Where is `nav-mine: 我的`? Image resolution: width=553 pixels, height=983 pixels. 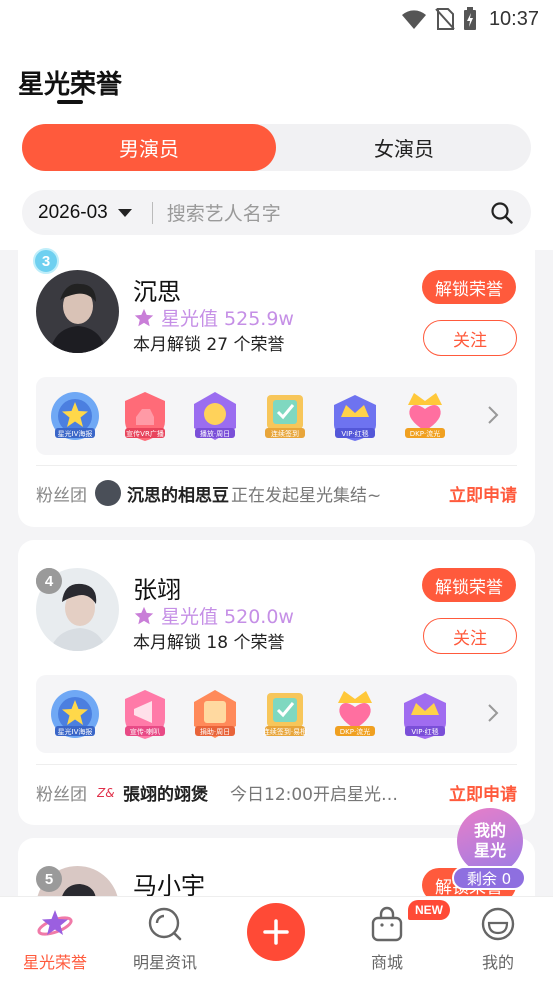
nav-mine: 我的 is located at coordinates (498, 938).